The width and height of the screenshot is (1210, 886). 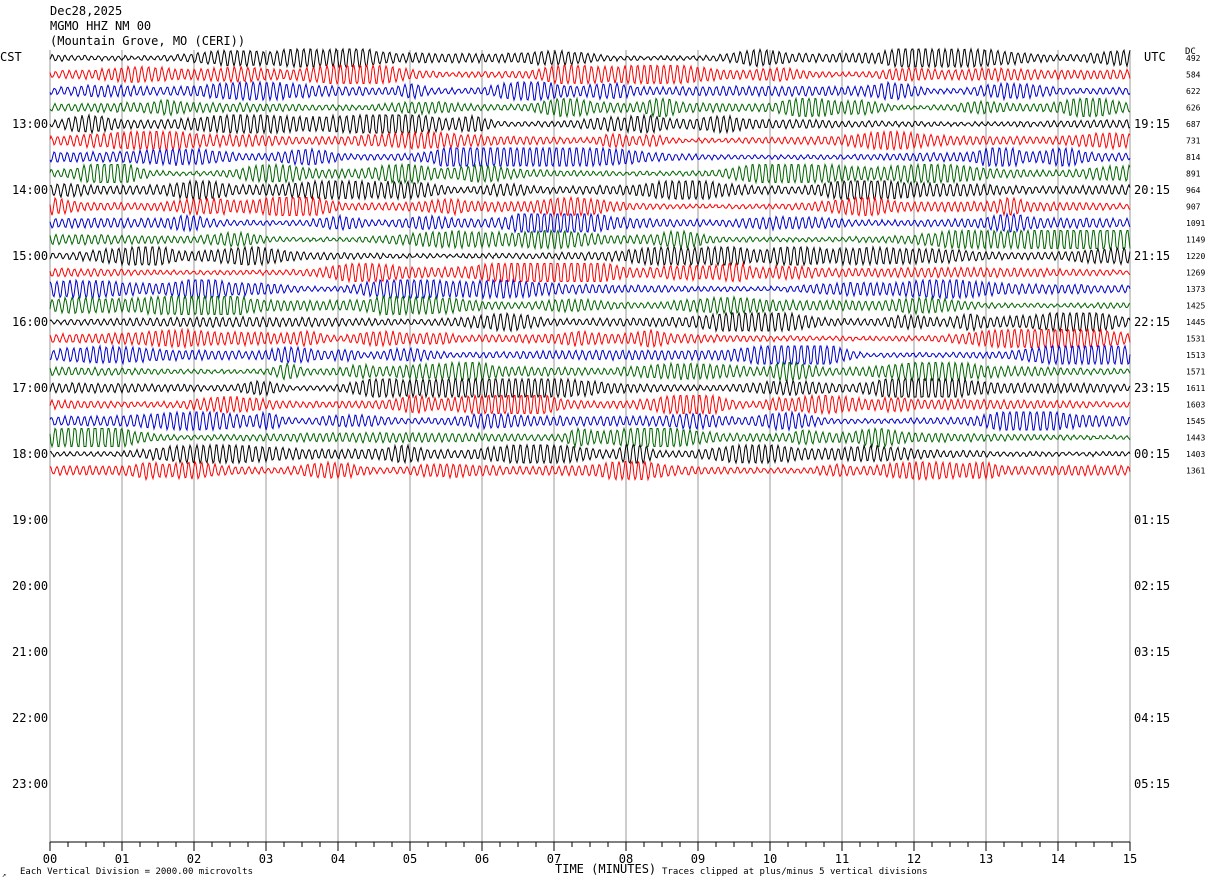 What do you see at coordinates (1130, 859) in the screenshot?
I see `x-tick-label: 15` at bounding box center [1130, 859].